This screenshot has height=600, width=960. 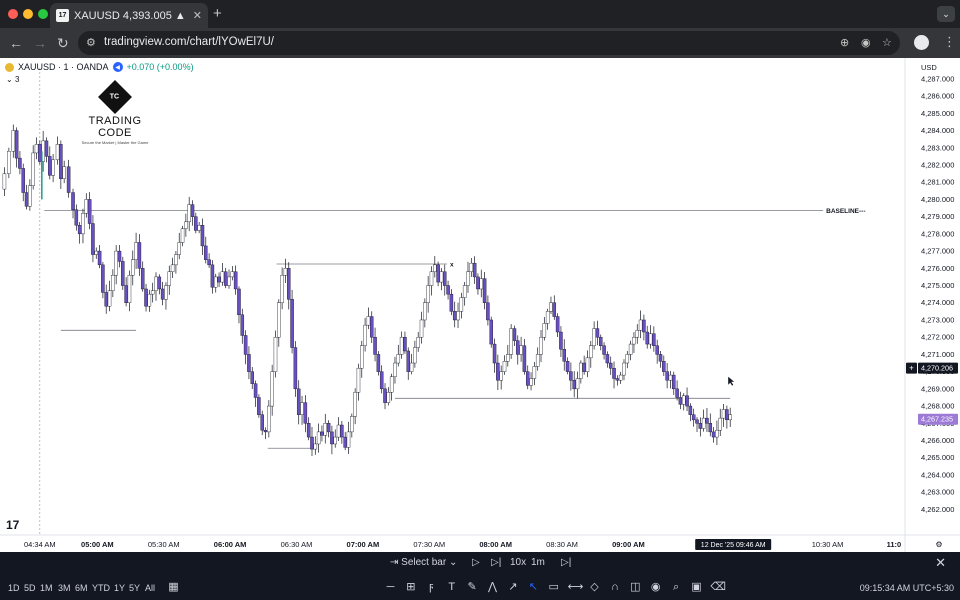 What do you see at coordinates (43, 14) in the screenshot?
I see `maximize-window-button` at bounding box center [43, 14].